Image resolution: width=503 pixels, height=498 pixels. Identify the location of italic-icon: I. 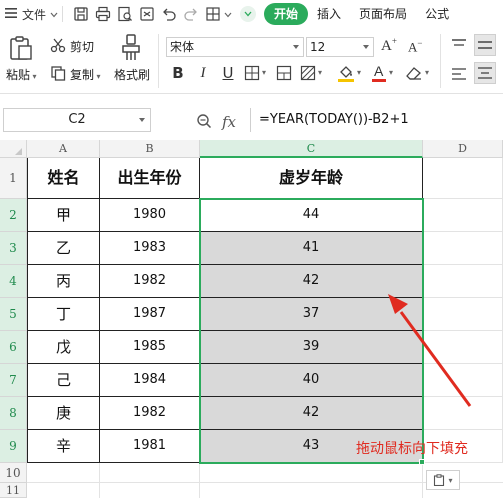
(203, 73).